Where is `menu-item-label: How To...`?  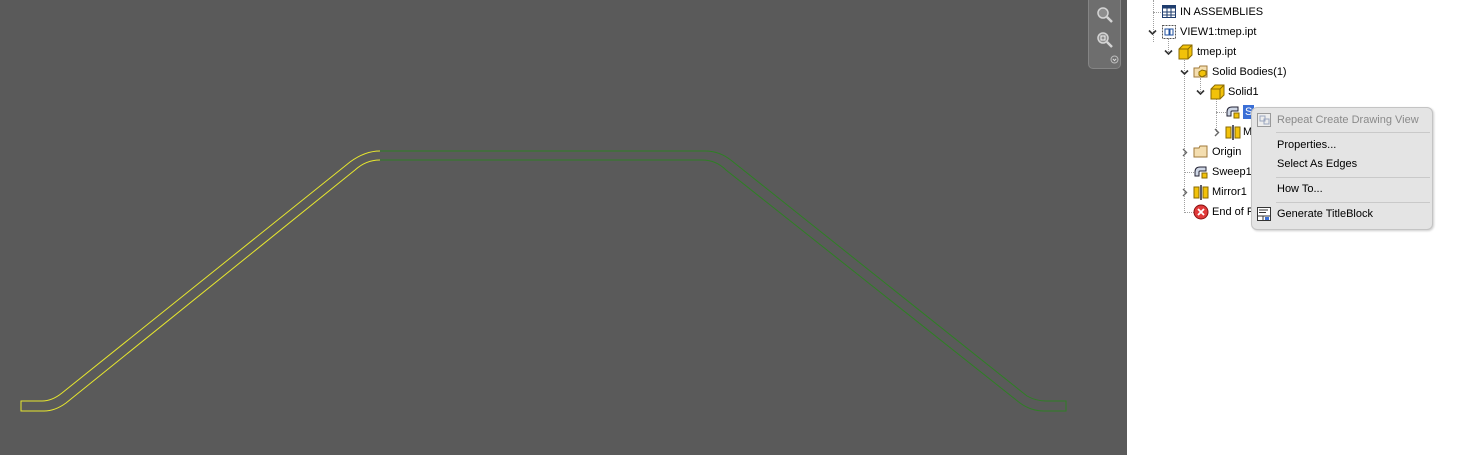 menu-item-label: How To... is located at coordinates (1300, 189).